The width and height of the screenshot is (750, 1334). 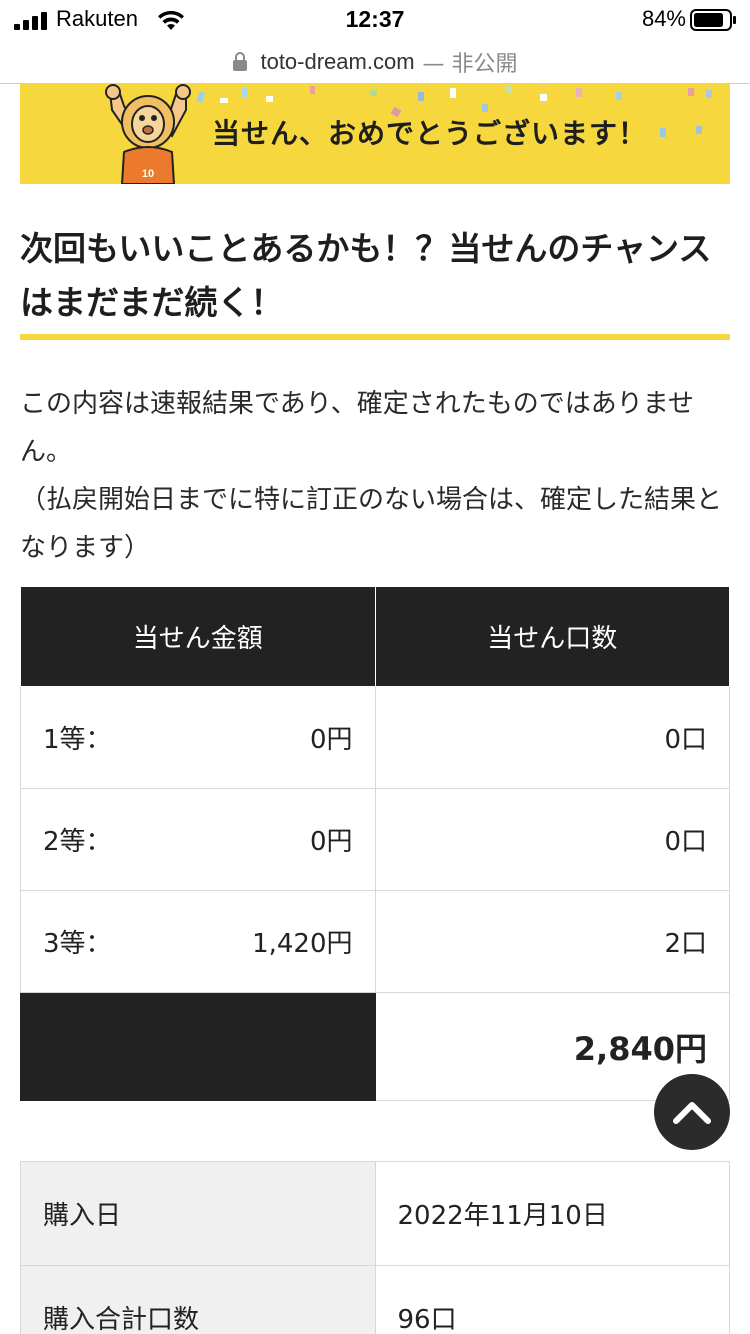 What do you see at coordinates (198, 1213) in the screenshot?
I see `purchase-date-label: 購入日` at bounding box center [198, 1213].